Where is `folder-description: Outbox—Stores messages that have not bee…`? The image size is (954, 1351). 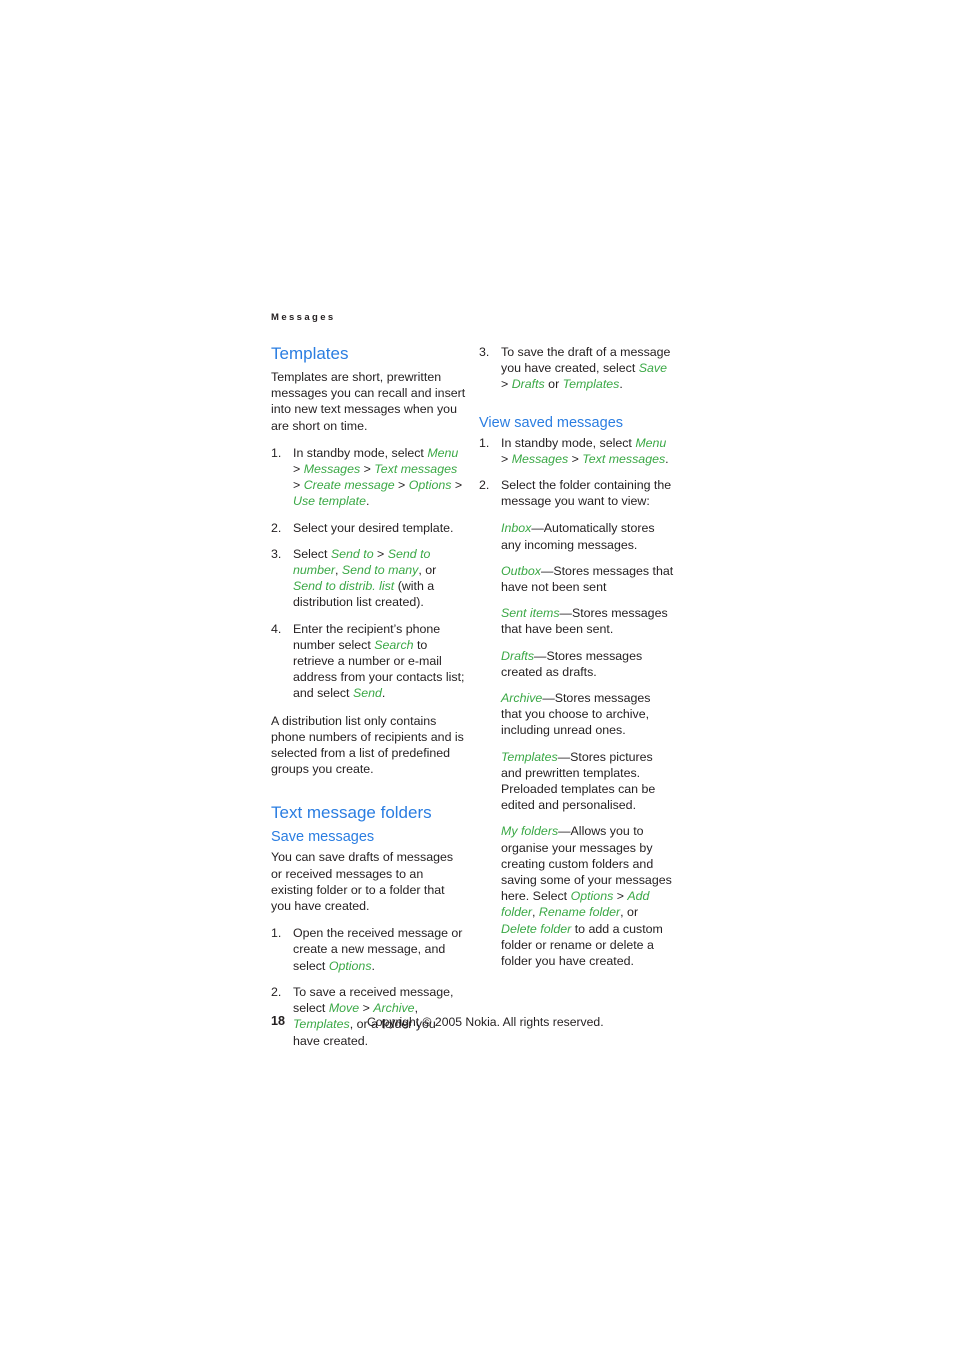
folder-description: Outbox—Stores messages that have not bee… is located at coordinates (576, 579).